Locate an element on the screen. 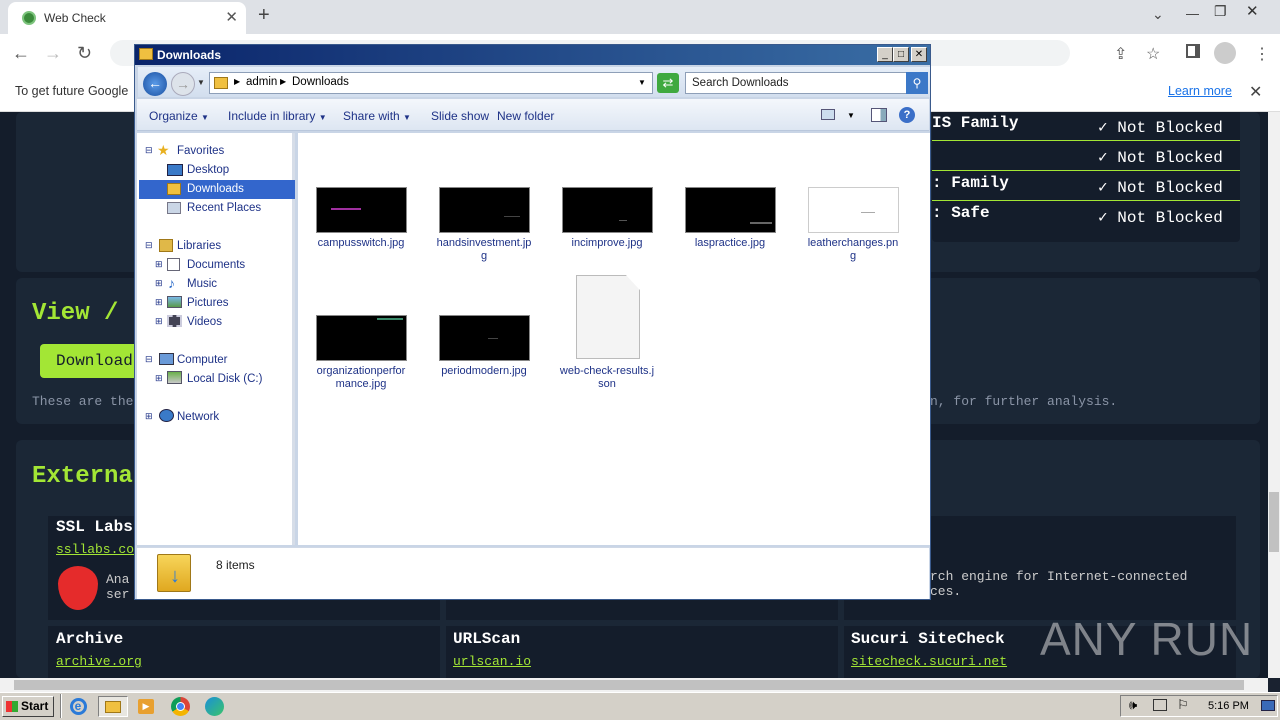 The image size is (1280, 720). tree-videos: Videos is located at coordinates (204, 322).